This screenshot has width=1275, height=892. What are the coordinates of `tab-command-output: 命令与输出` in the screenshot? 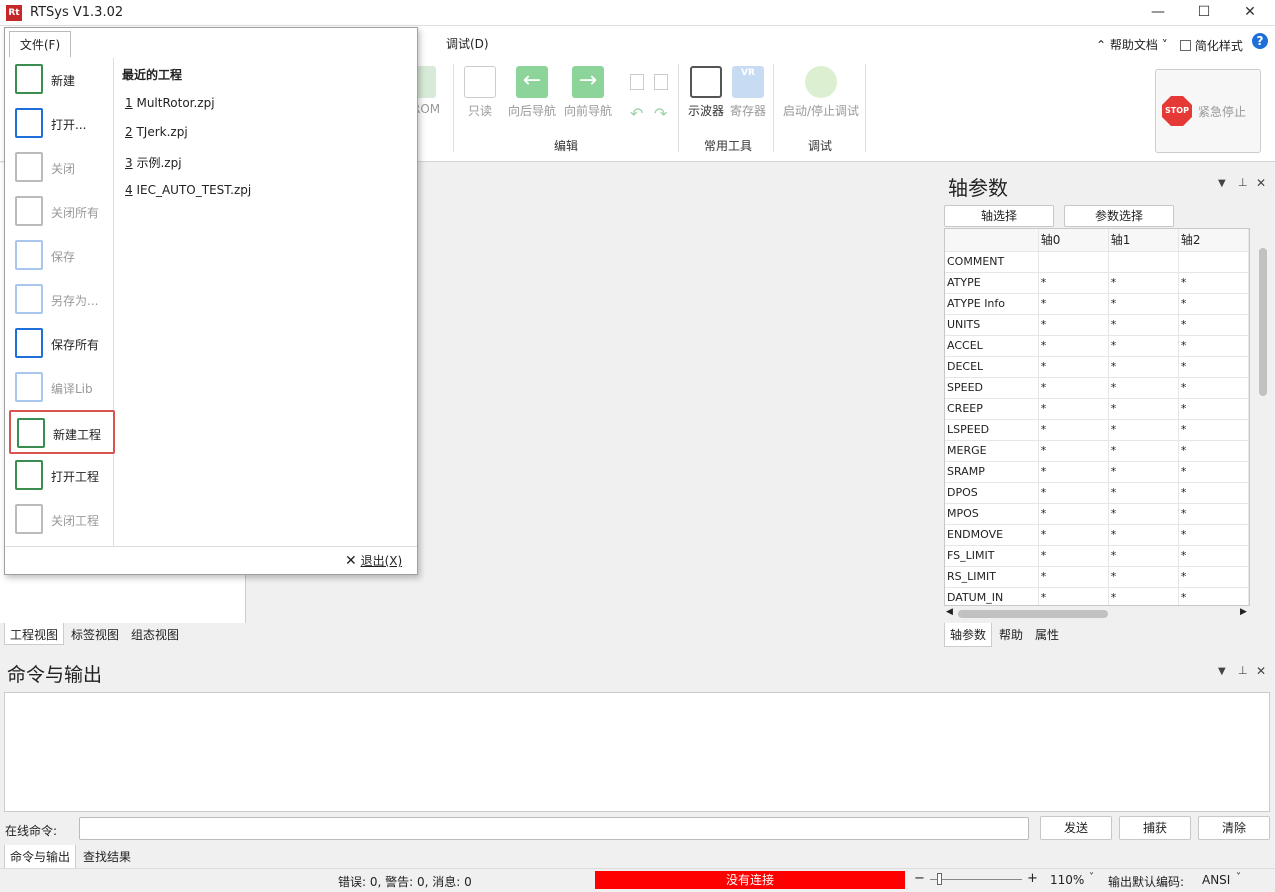 It's located at (40, 857).